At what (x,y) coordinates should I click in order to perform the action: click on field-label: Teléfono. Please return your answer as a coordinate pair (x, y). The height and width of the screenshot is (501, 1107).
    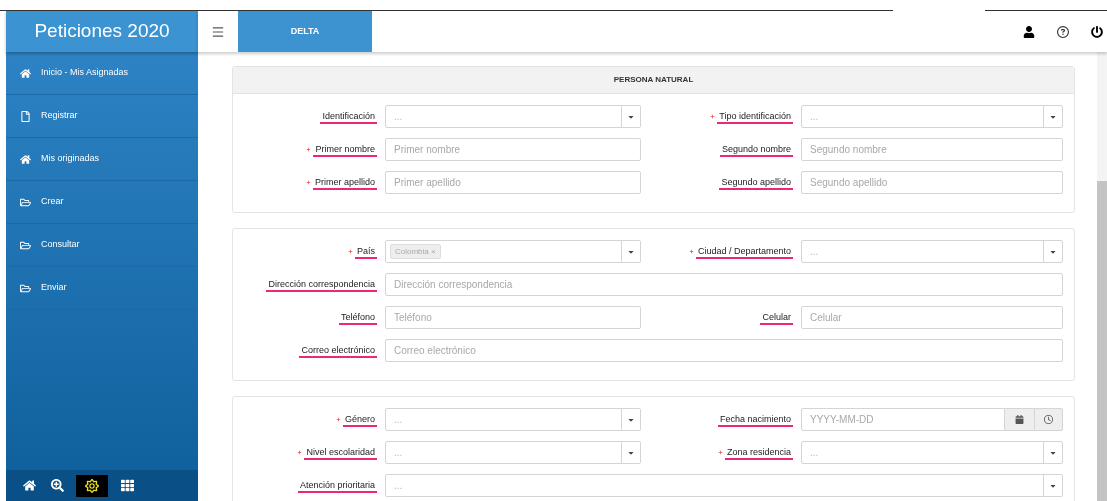
    Looking at the image, I should click on (357, 317).